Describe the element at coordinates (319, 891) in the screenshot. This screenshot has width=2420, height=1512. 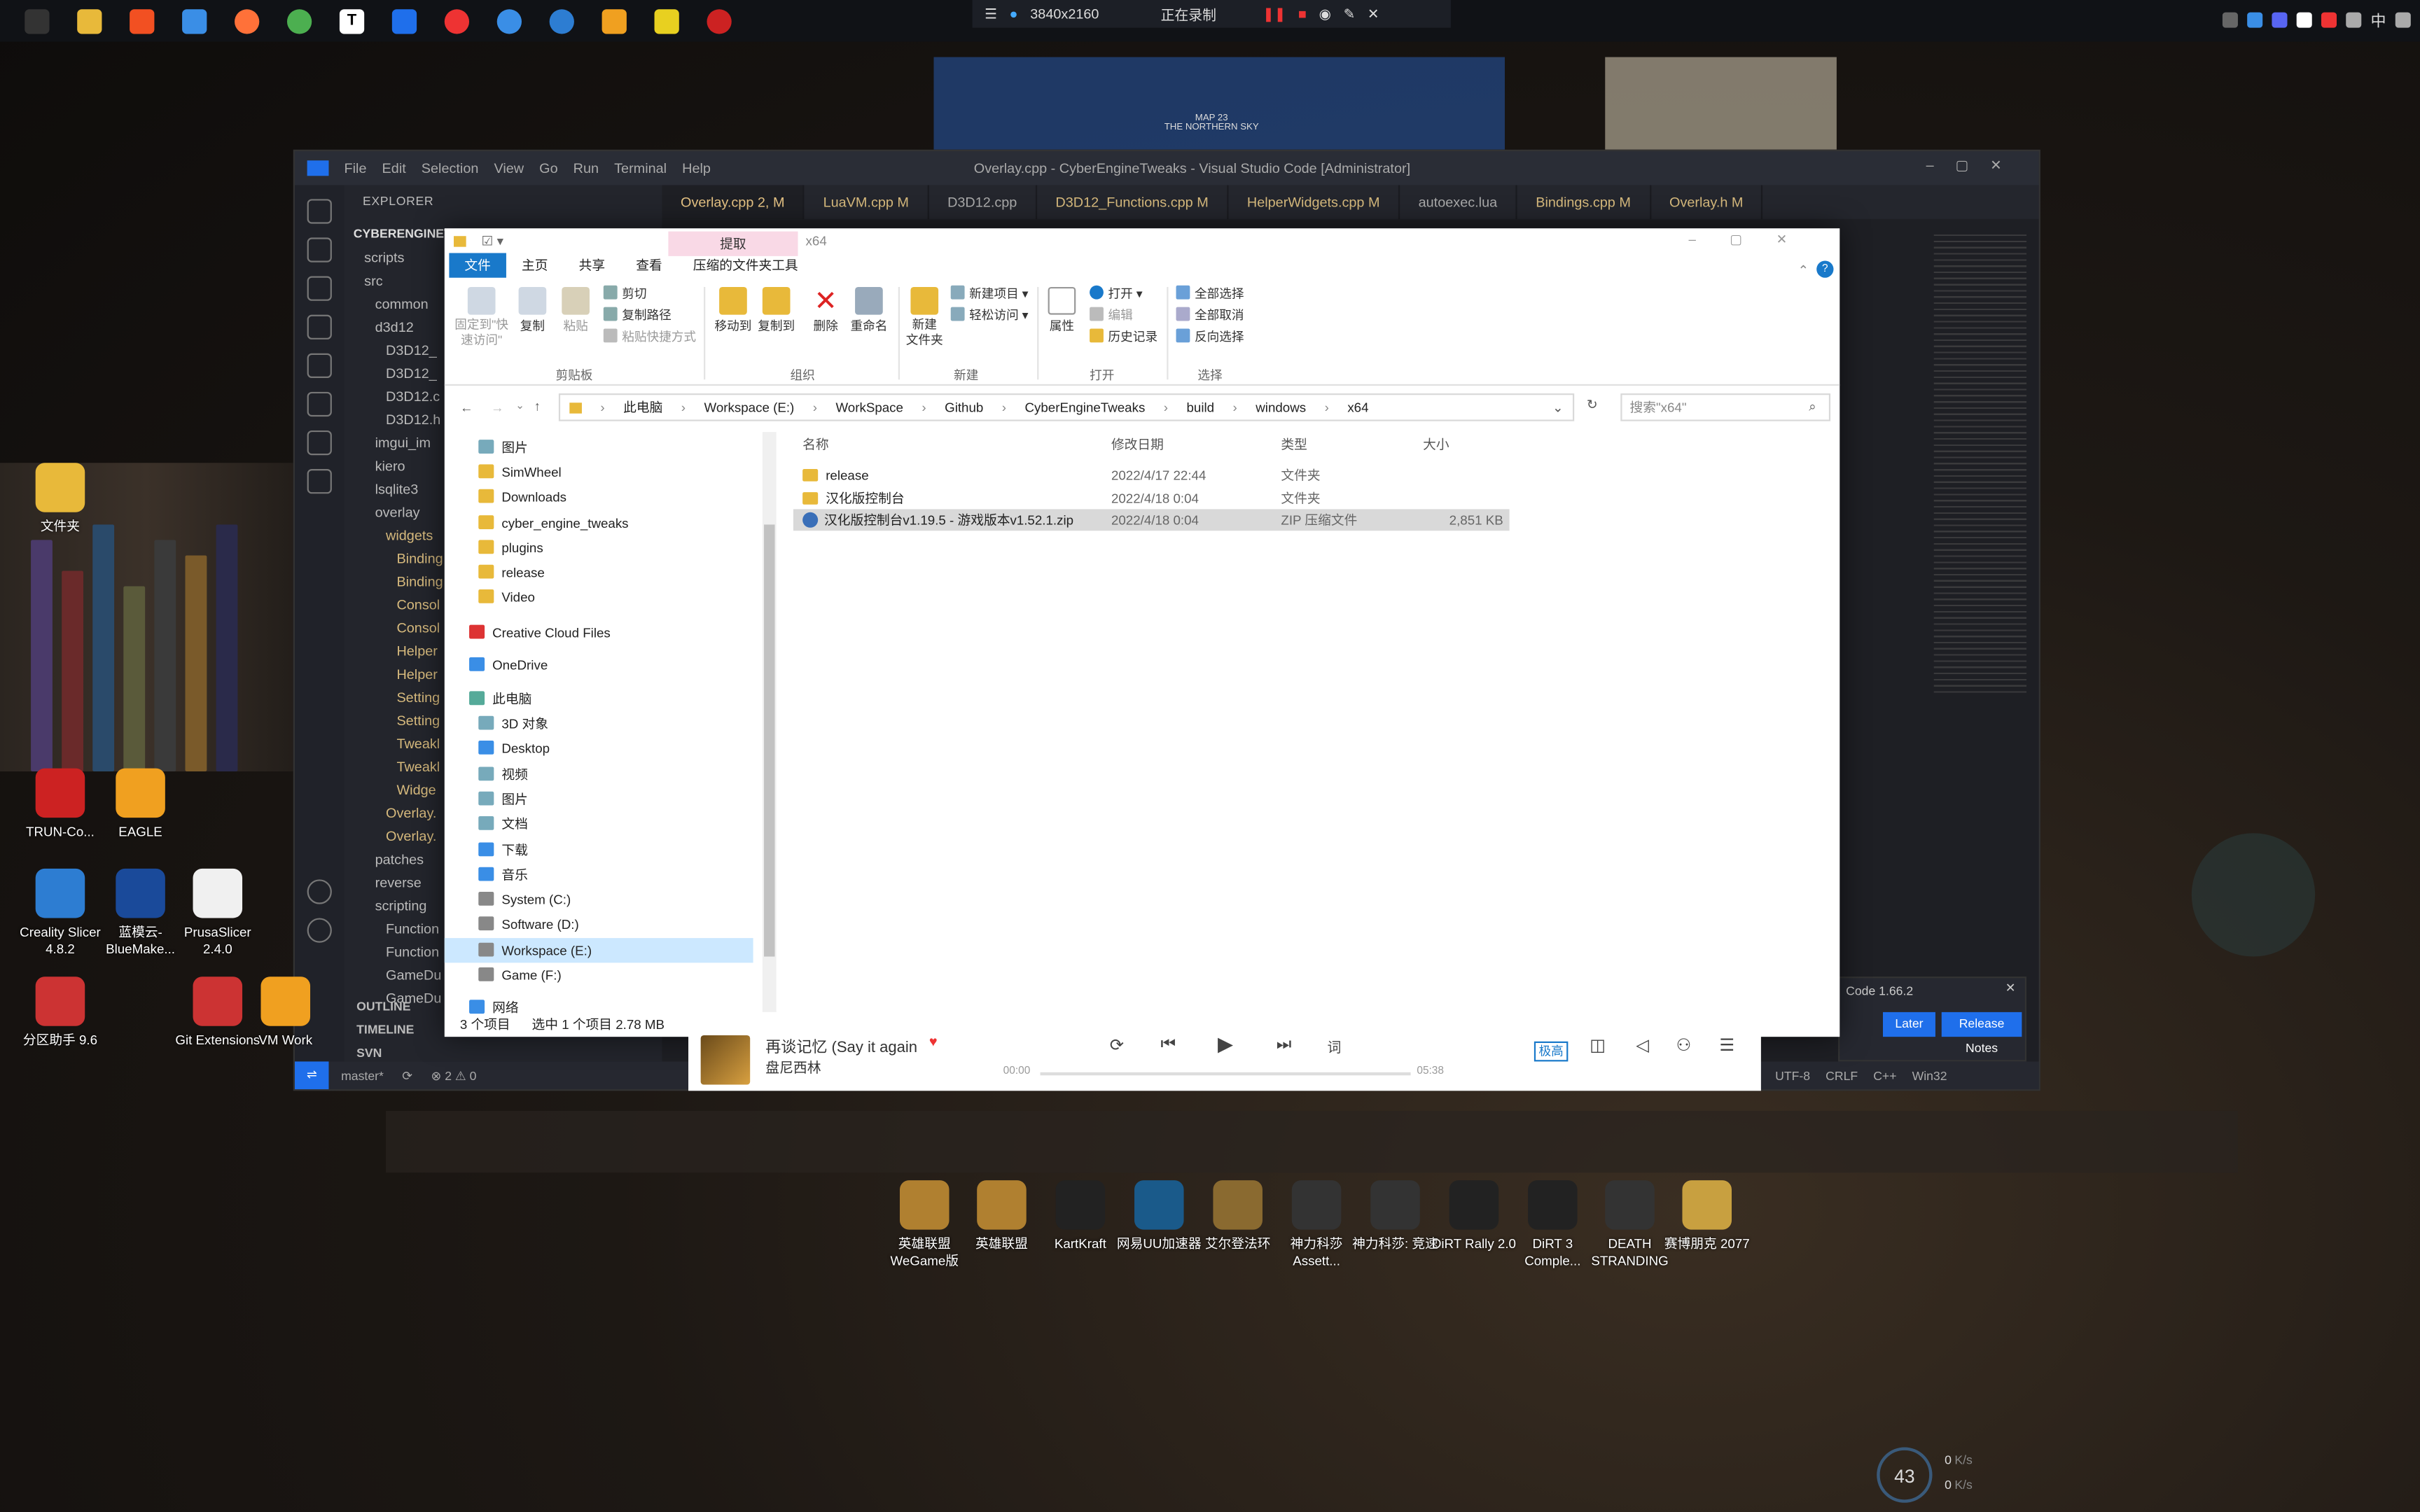
I see `account-icon` at that location.